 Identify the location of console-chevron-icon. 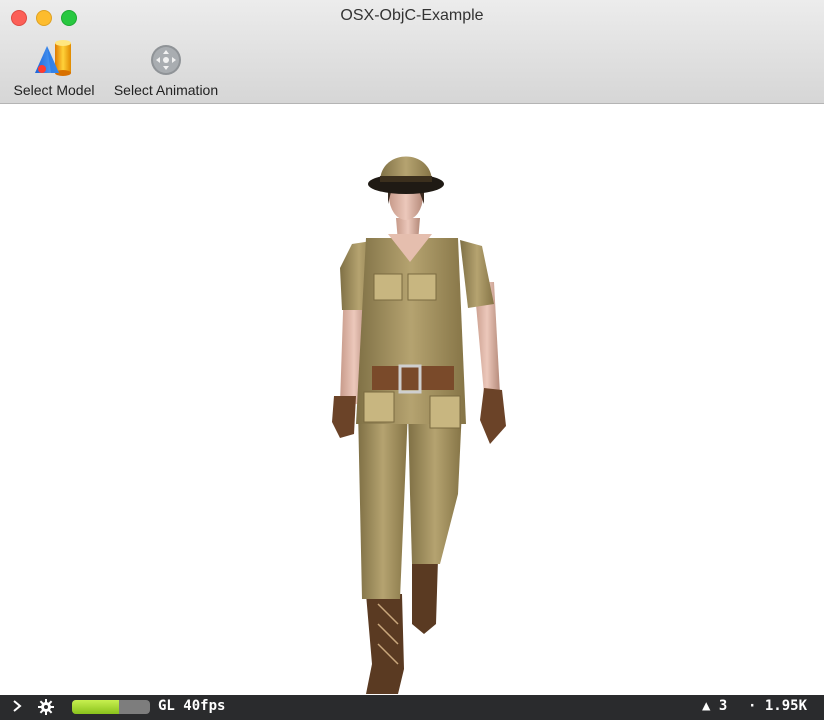
(17, 708).